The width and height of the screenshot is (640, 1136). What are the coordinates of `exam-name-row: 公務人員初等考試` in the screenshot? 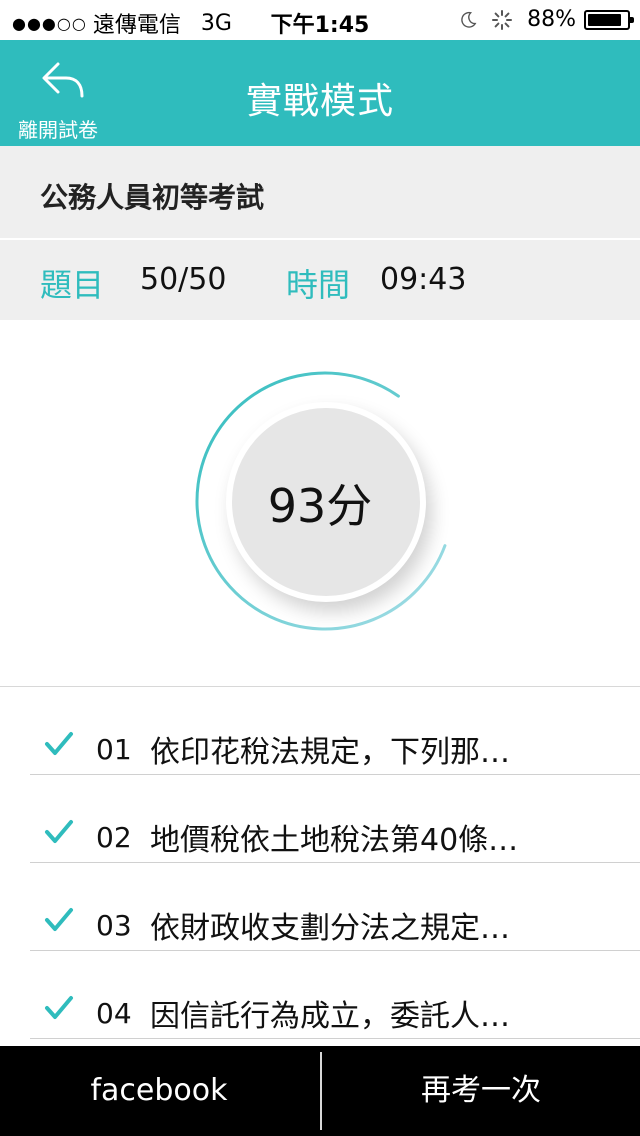 It's located at (320, 193).